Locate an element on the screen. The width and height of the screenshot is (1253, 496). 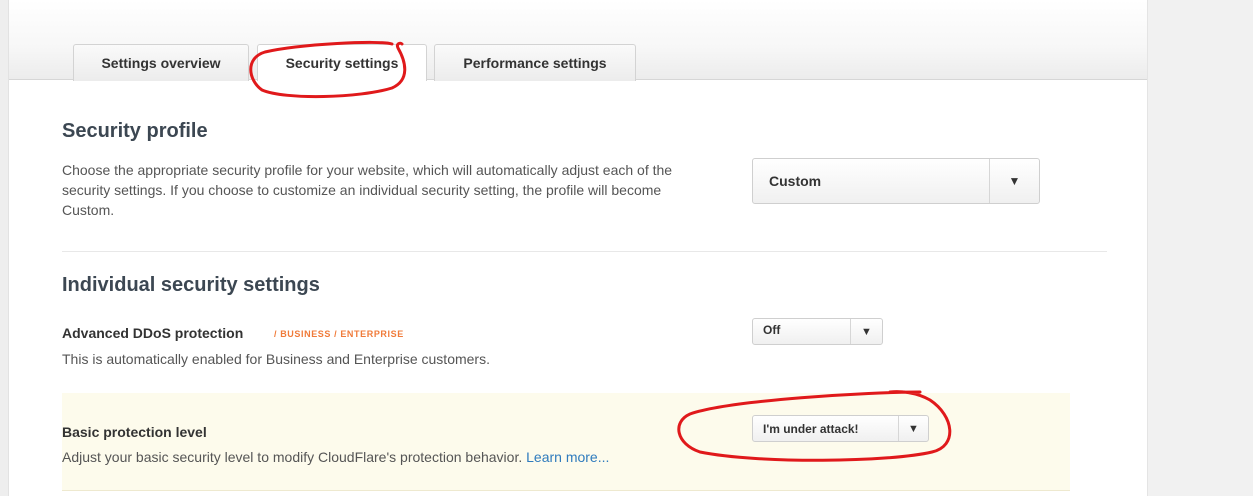
individual-settings-heading: Individual security settings is located at coordinates (191, 285).